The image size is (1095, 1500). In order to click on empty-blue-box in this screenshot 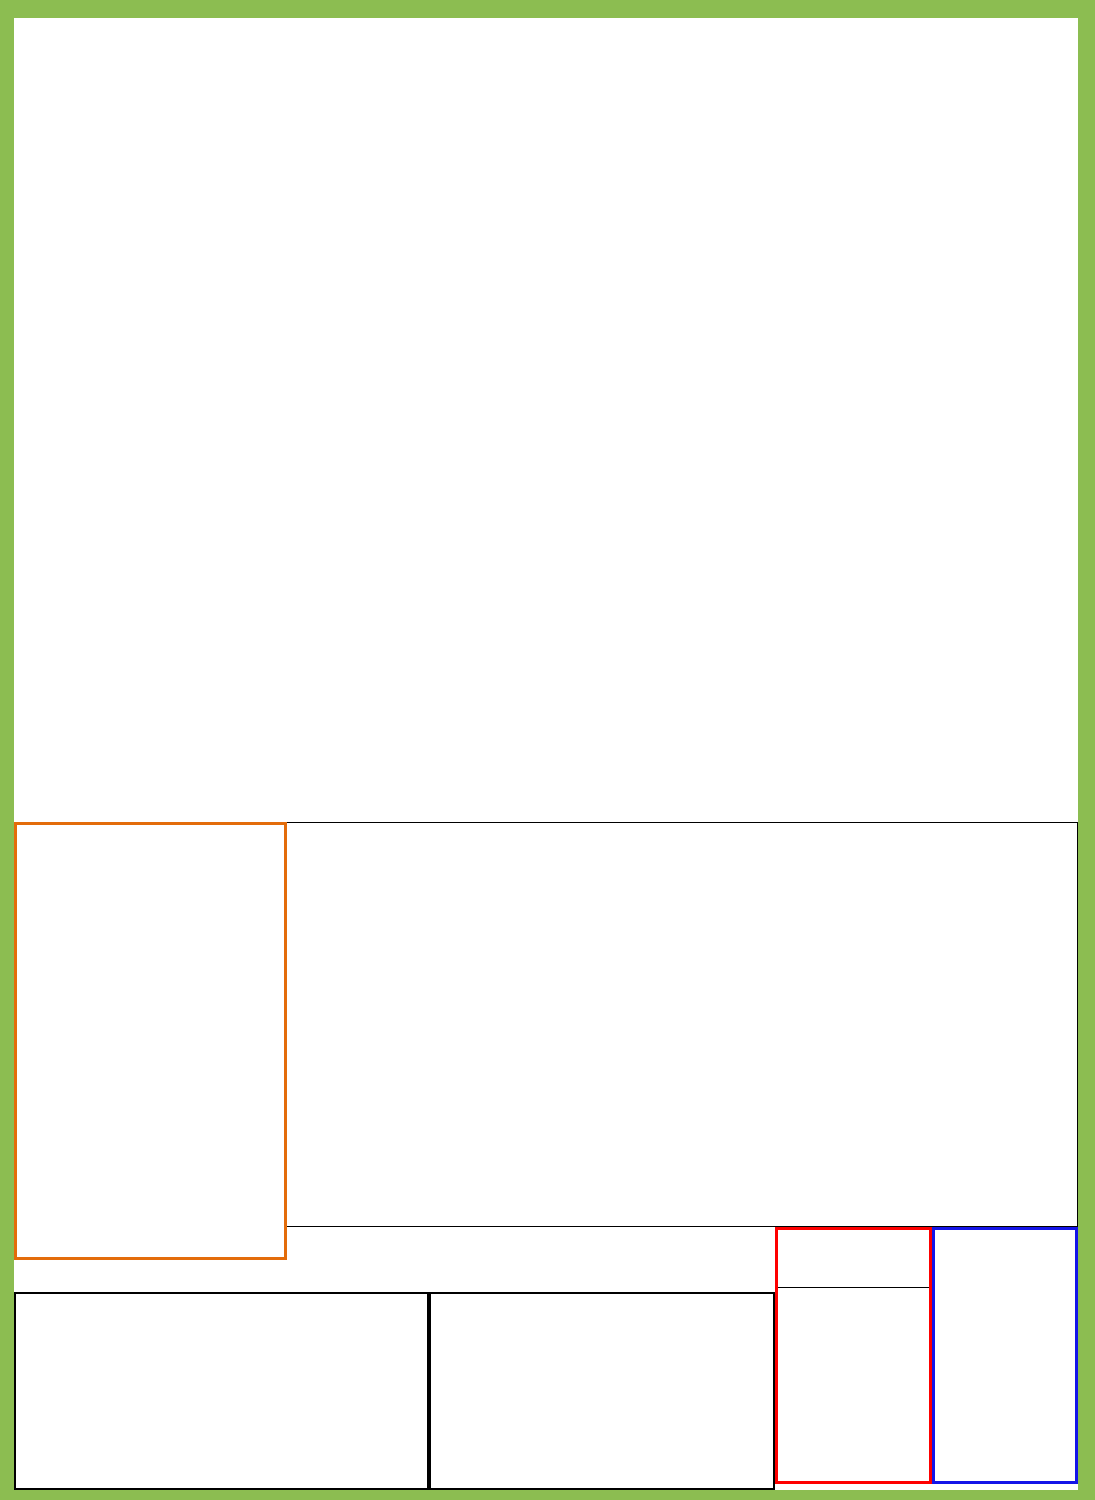, I will do `click(1005, 1355)`.